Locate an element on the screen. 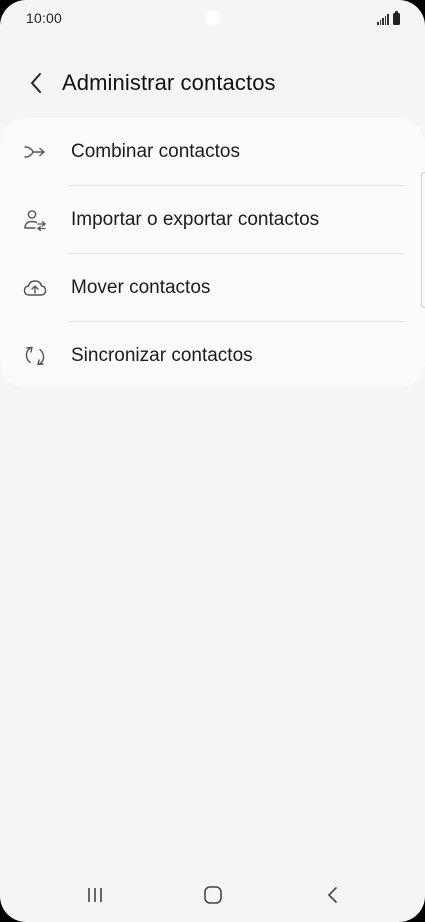 The width and height of the screenshot is (425, 922). back-button is located at coordinates (36, 83).